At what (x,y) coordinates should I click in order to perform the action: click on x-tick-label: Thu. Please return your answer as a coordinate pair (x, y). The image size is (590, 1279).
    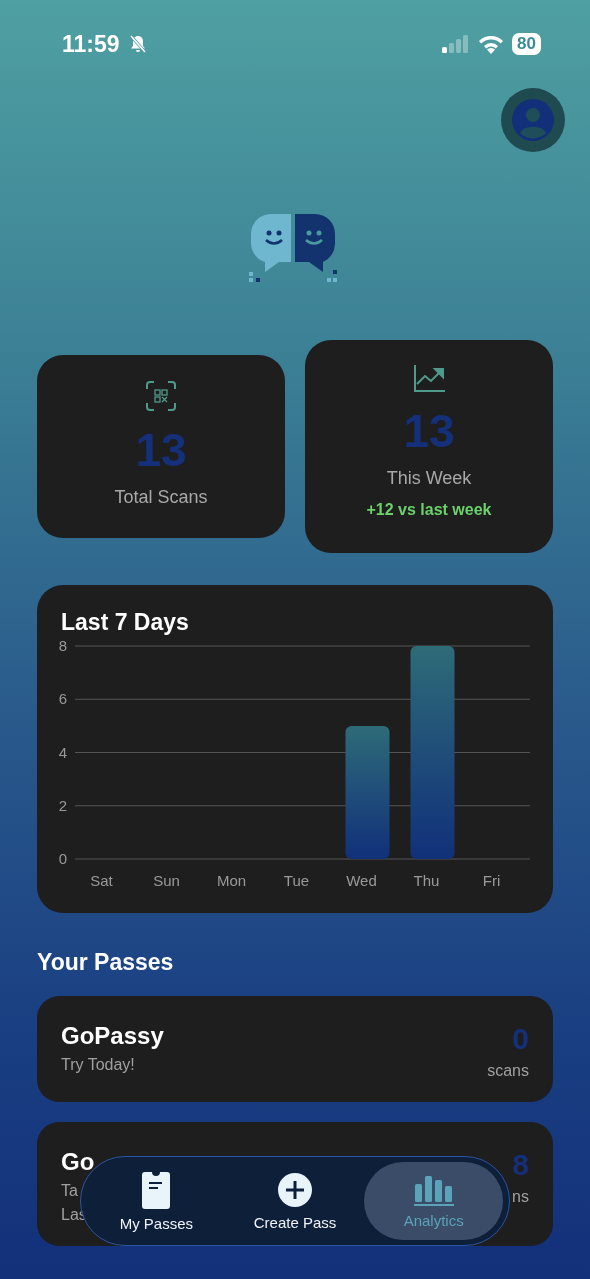
    Looking at the image, I should click on (426, 880).